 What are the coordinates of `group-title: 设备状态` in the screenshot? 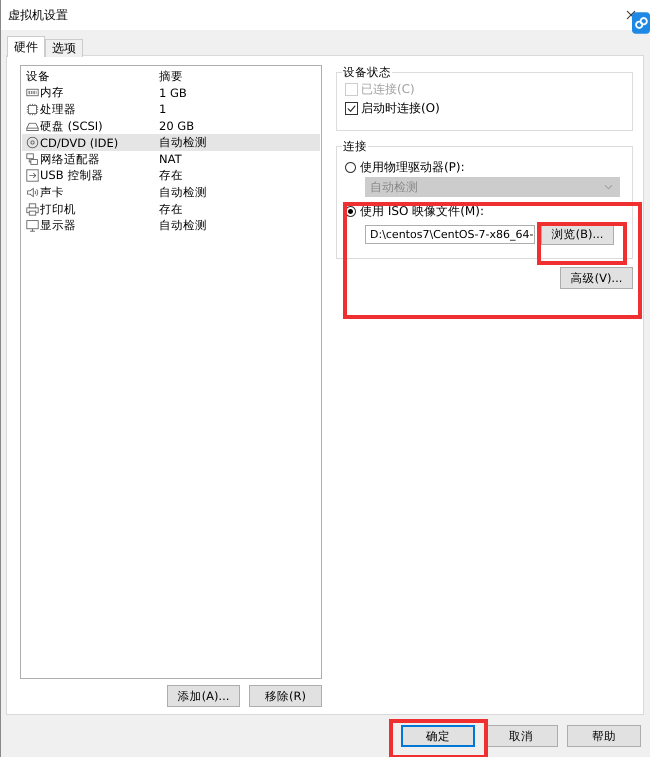 It's located at (367, 72).